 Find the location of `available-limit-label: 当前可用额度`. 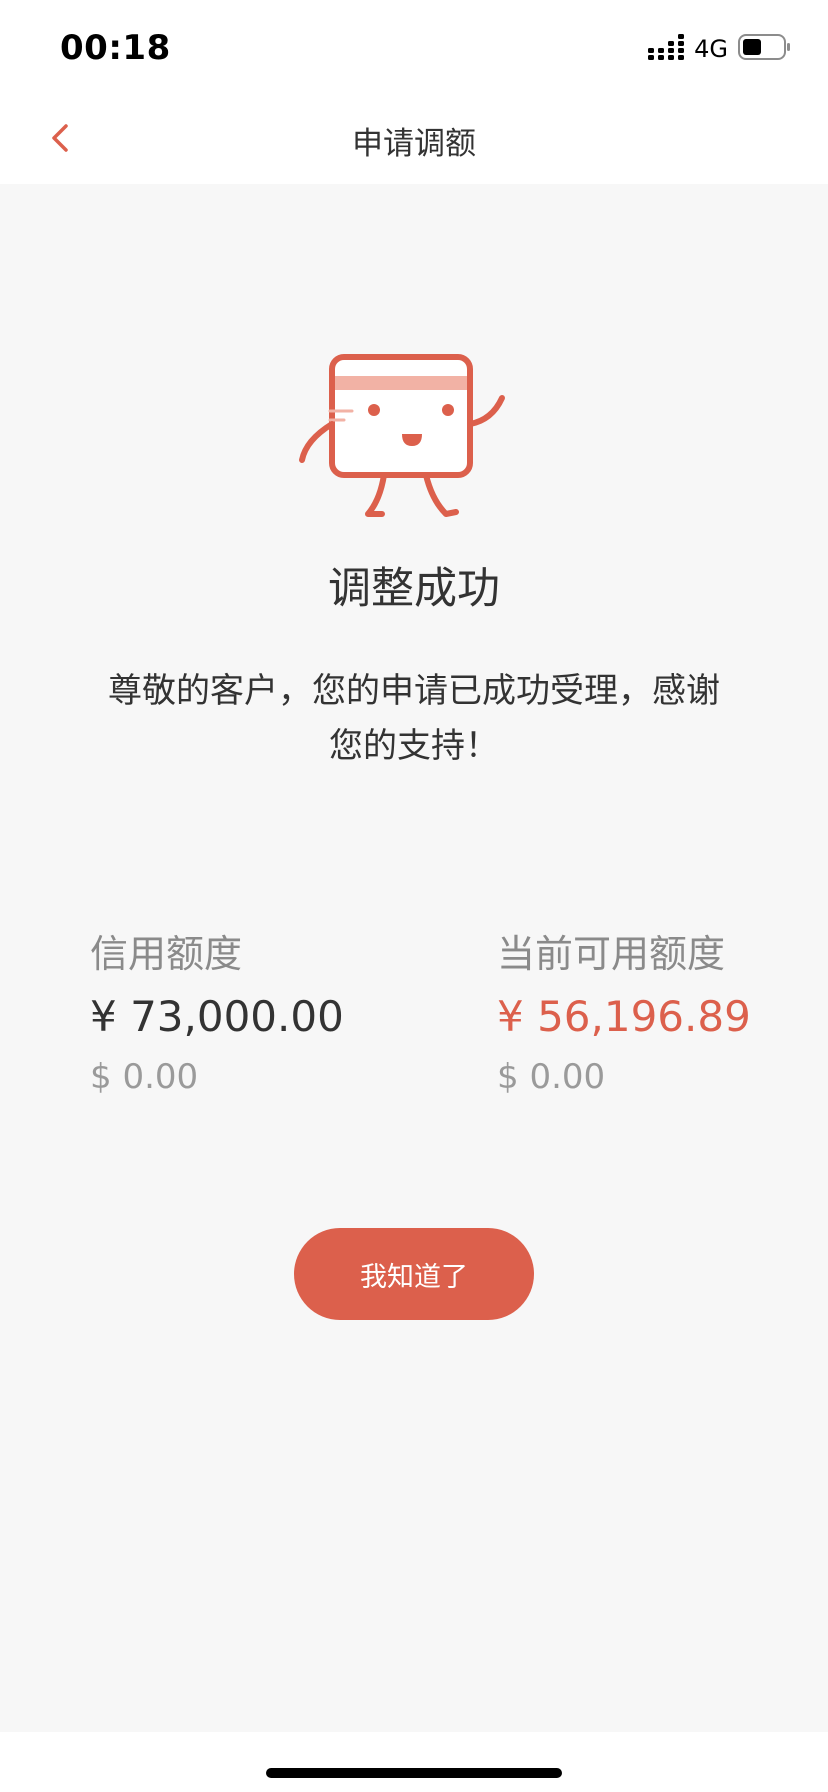

available-limit-label: 当前可用额度 is located at coordinates (611, 954).